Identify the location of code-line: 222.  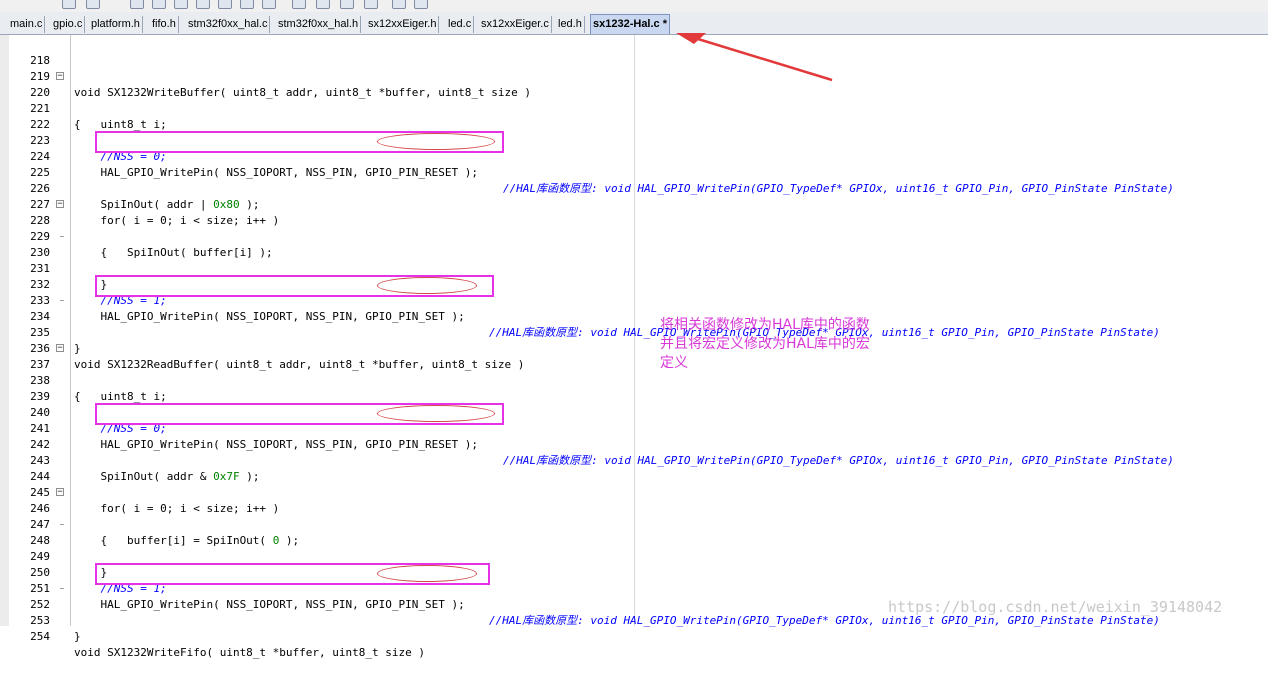
(634, 116).